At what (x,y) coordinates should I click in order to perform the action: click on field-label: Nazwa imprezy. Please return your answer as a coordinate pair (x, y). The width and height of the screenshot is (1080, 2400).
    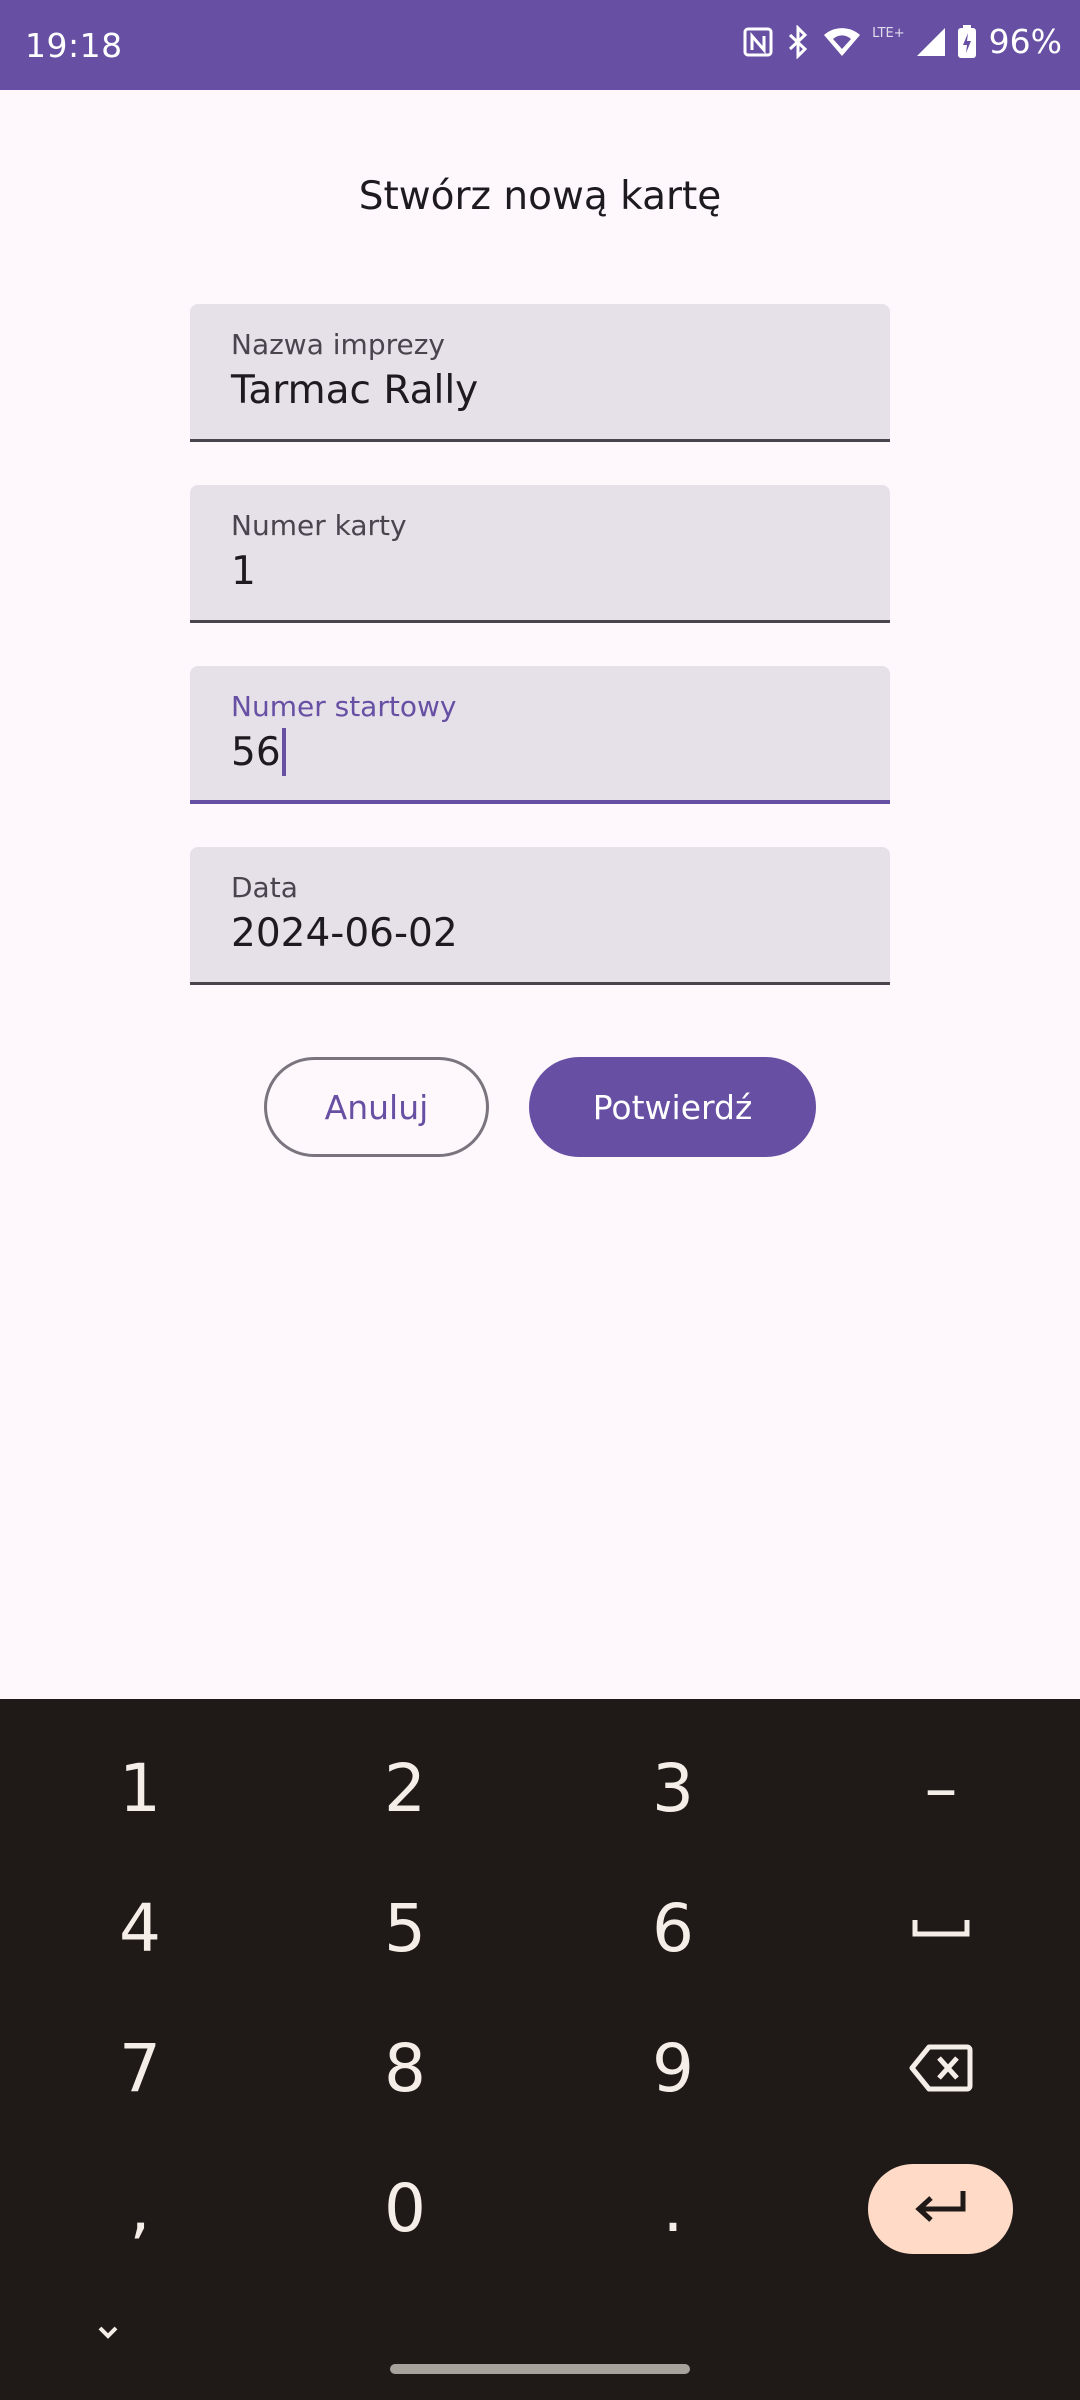
    Looking at the image, I should click on (338, 344).